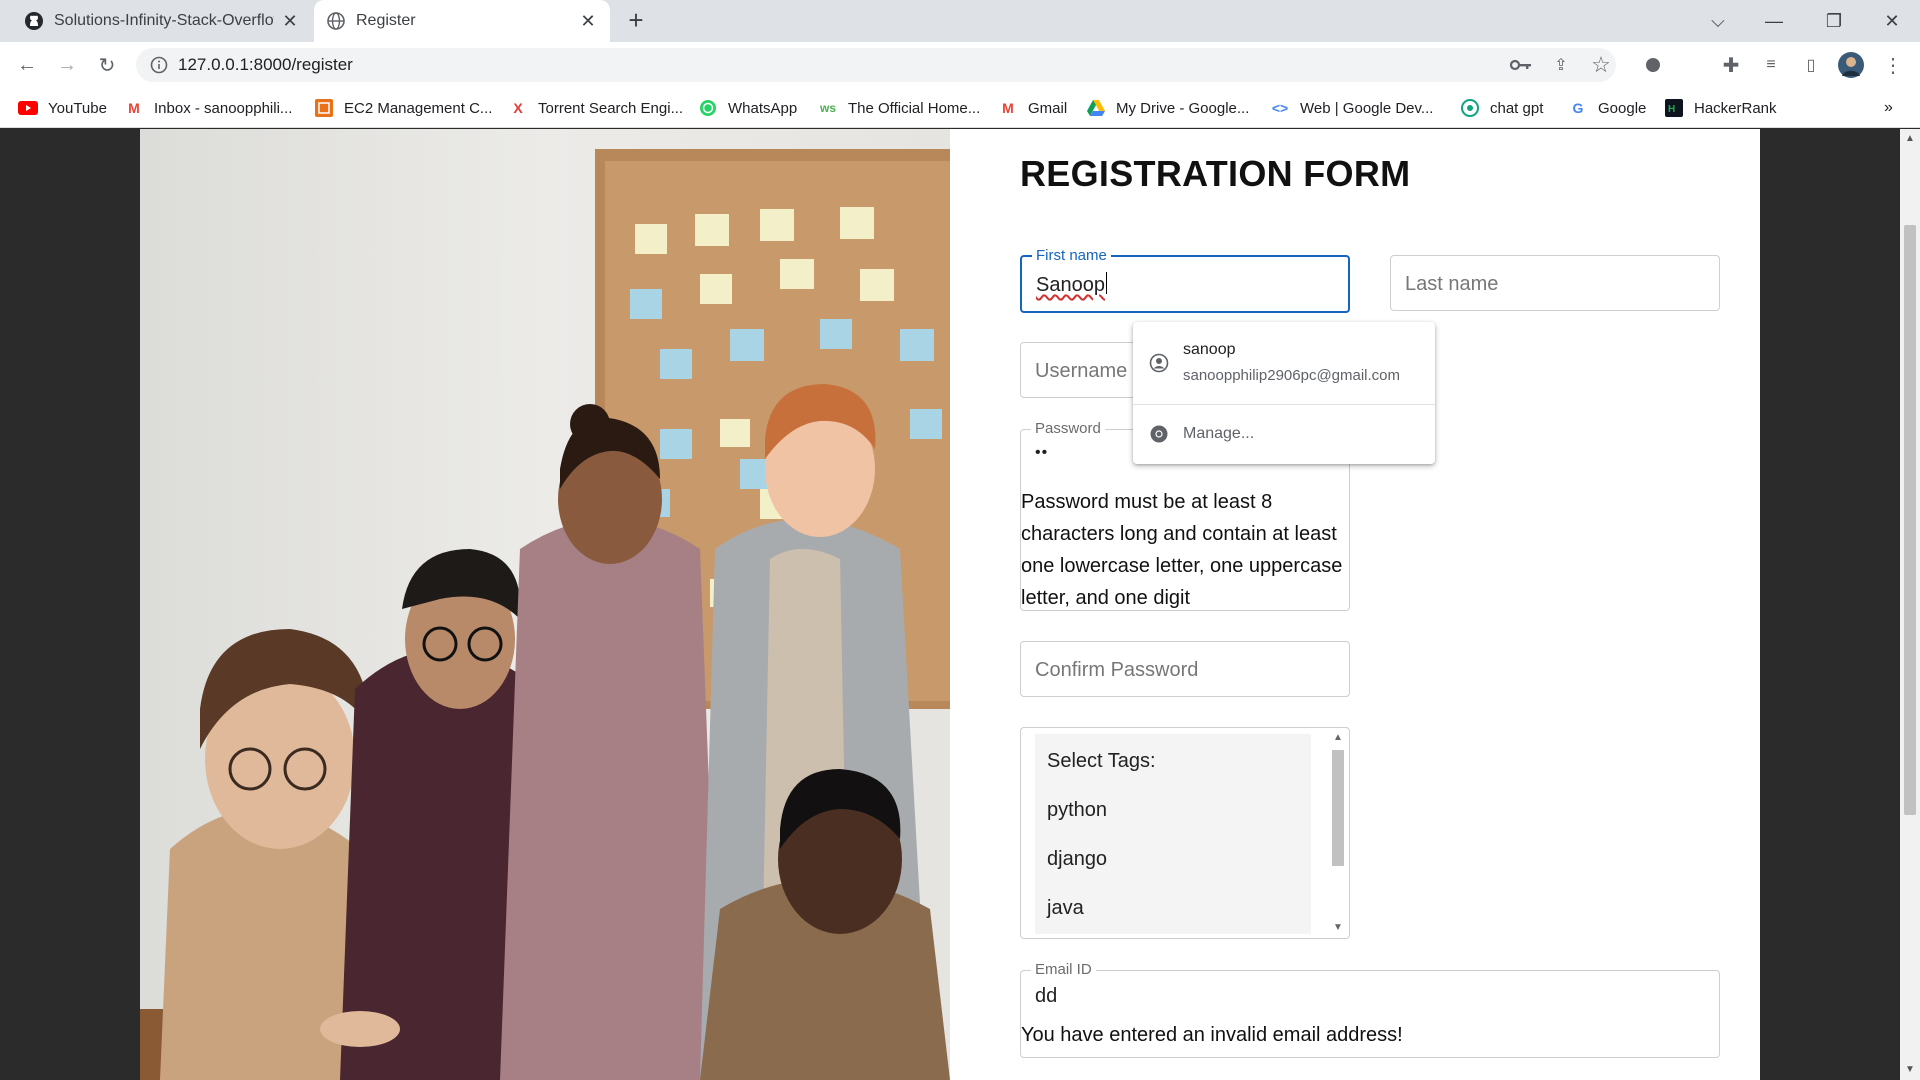 The image size is (1920, 1080). Describe the element at coordinates (518, 108) in the screenshot. I see `x-icon: X` at that location.